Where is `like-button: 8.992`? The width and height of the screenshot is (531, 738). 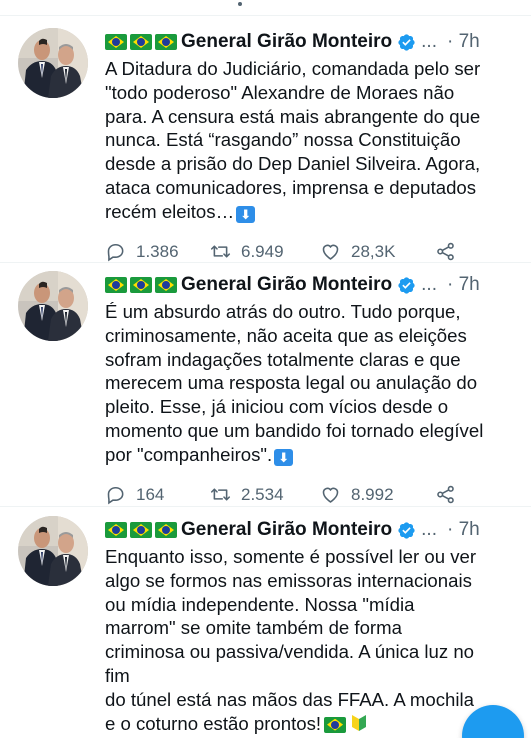 like-button: 8.992 is located at coordinates (377, 494).